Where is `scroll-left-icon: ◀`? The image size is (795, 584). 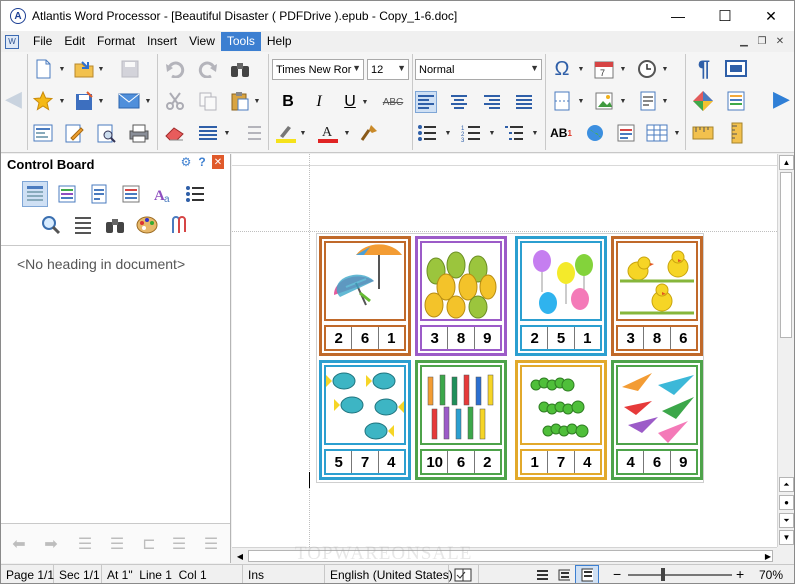
scroll-left-icon: ◀ is located at coordinates (240, 556).